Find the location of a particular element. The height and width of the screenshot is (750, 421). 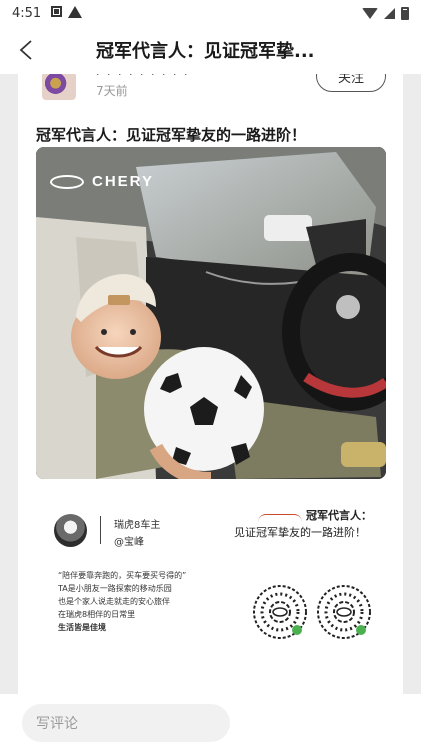

quote-last-line: 生活皆是佳境 is located at coordinates (82, 627).